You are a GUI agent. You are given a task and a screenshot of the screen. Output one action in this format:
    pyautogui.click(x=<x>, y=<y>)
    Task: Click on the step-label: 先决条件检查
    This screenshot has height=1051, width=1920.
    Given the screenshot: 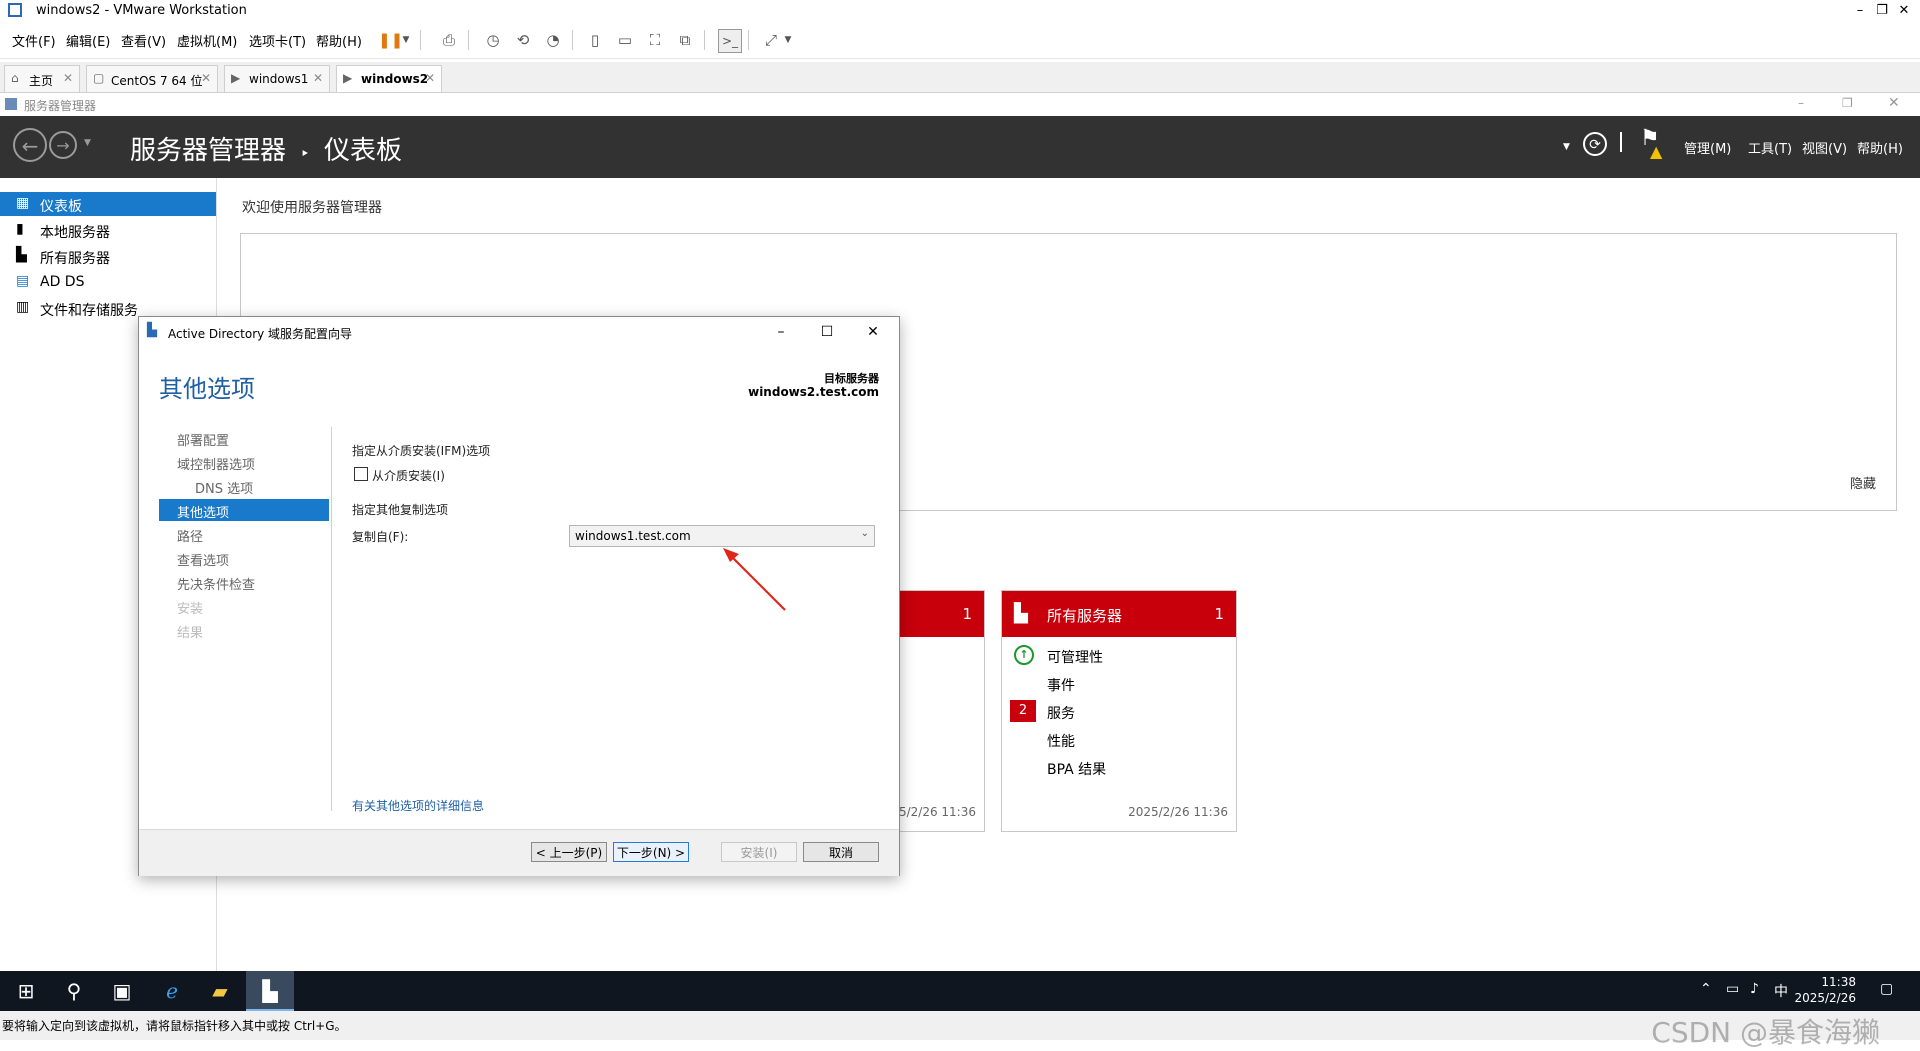 What is the action you would take?
    pyautogui.click(x=216, y=585)
    